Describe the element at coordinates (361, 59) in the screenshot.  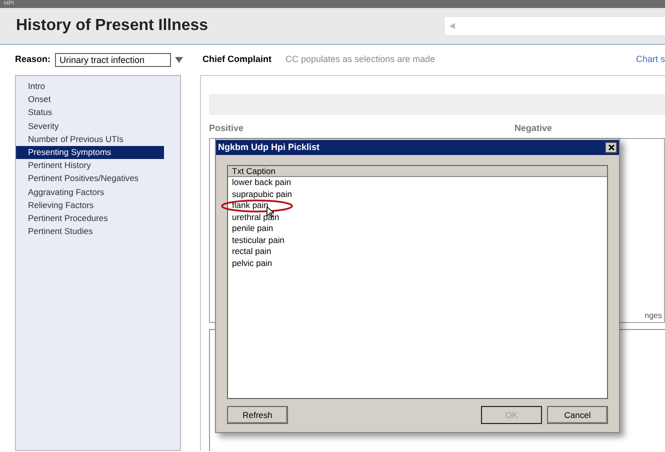
I see `chief-complaint-hint: CC populates as selections are made` at that location.